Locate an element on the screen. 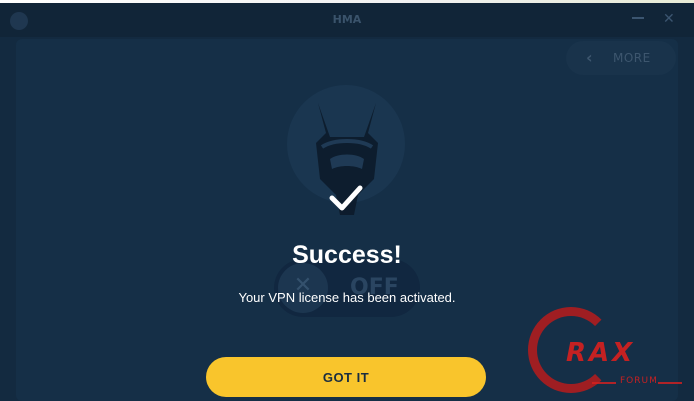  watermark-subtext: FORUM is located at coordinates (639, 381).